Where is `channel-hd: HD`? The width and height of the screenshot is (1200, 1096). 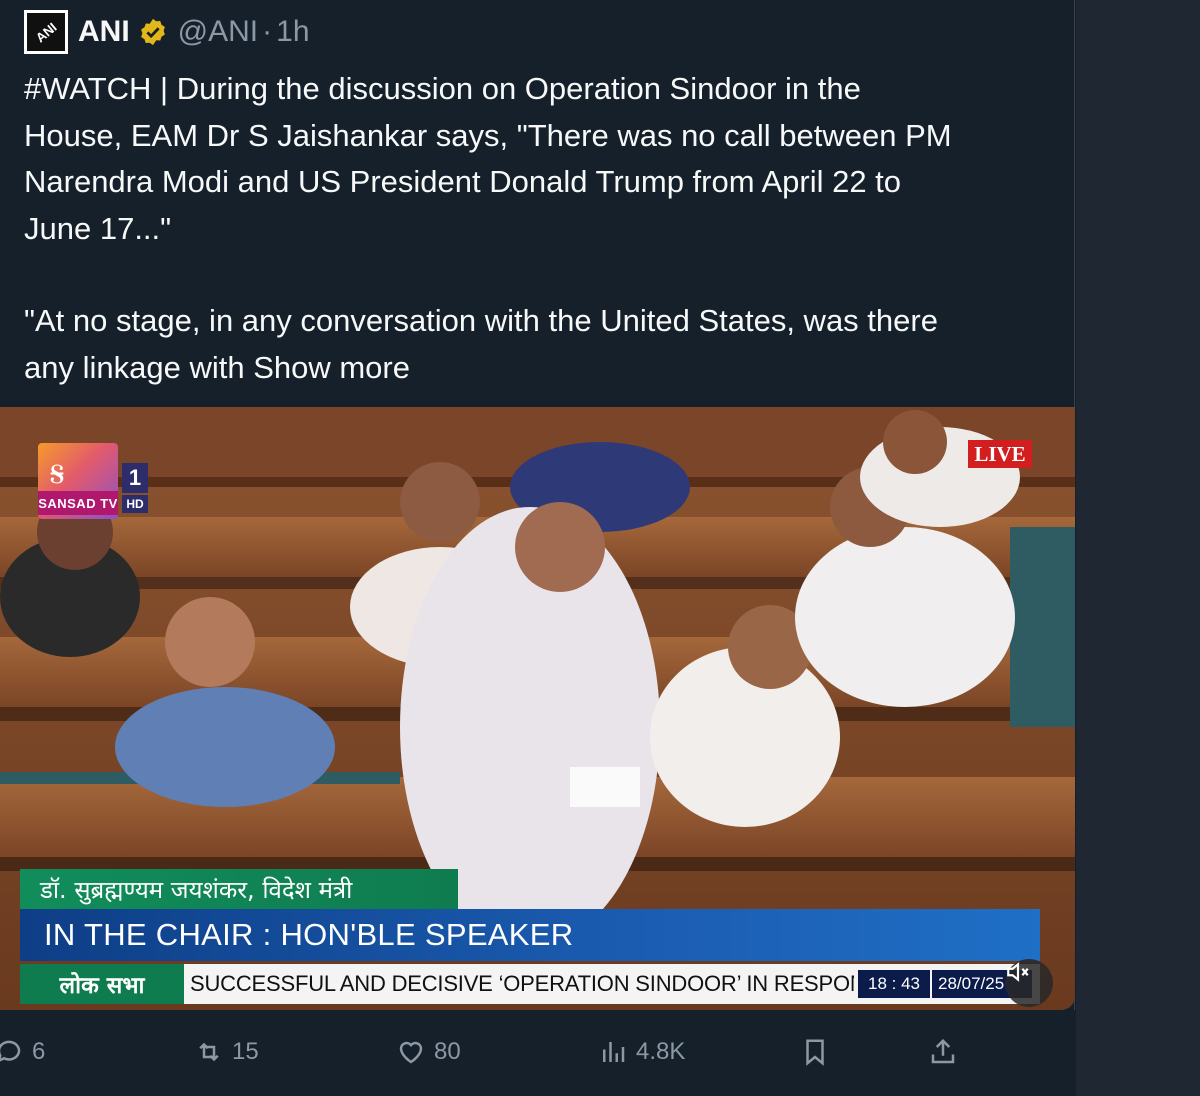 channel-hd: HD is located at coordinates (135, 504).